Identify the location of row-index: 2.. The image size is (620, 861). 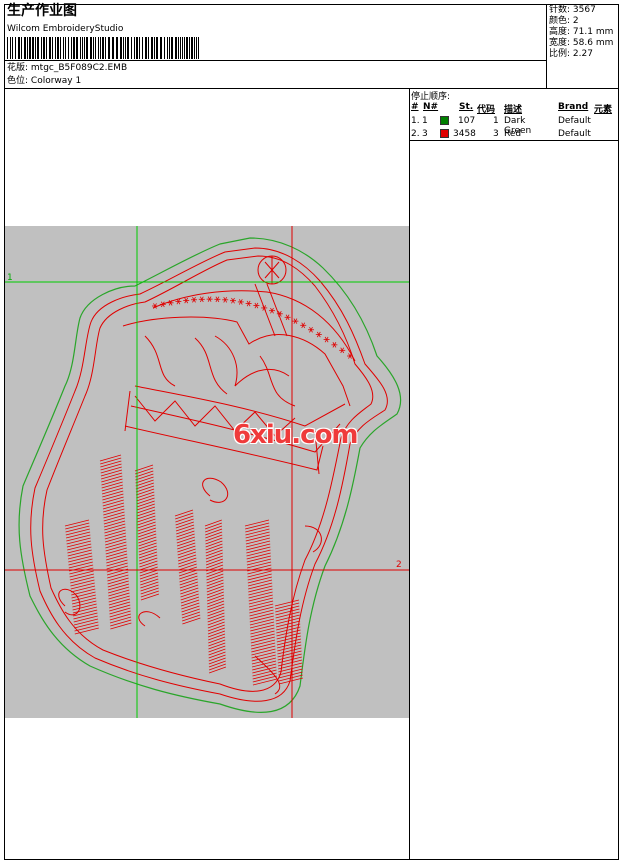
(415, 134).